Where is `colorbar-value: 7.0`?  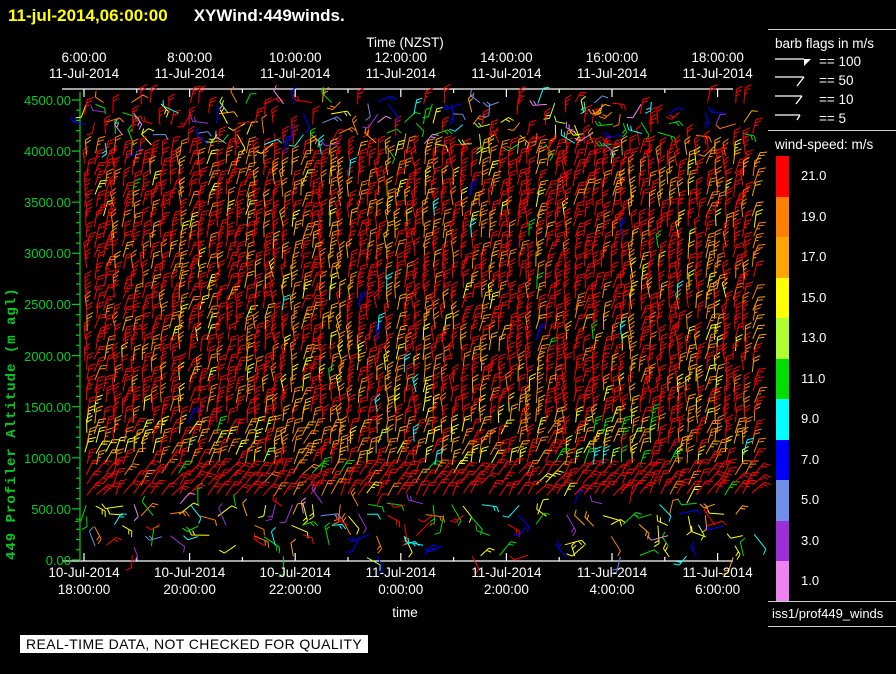 colorbar-value: 7.0 is located at coordinates (810, 459).